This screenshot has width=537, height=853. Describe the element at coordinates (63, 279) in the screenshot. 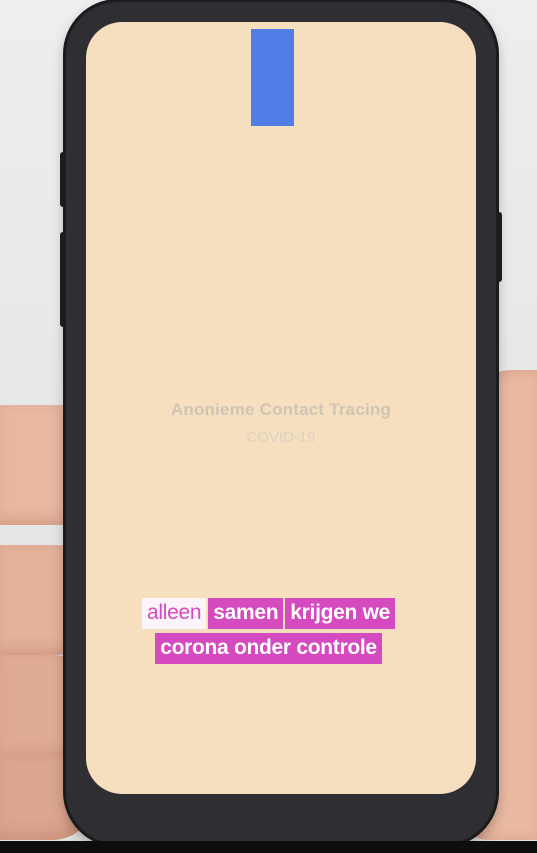

I see `volume-down-button` at that location.